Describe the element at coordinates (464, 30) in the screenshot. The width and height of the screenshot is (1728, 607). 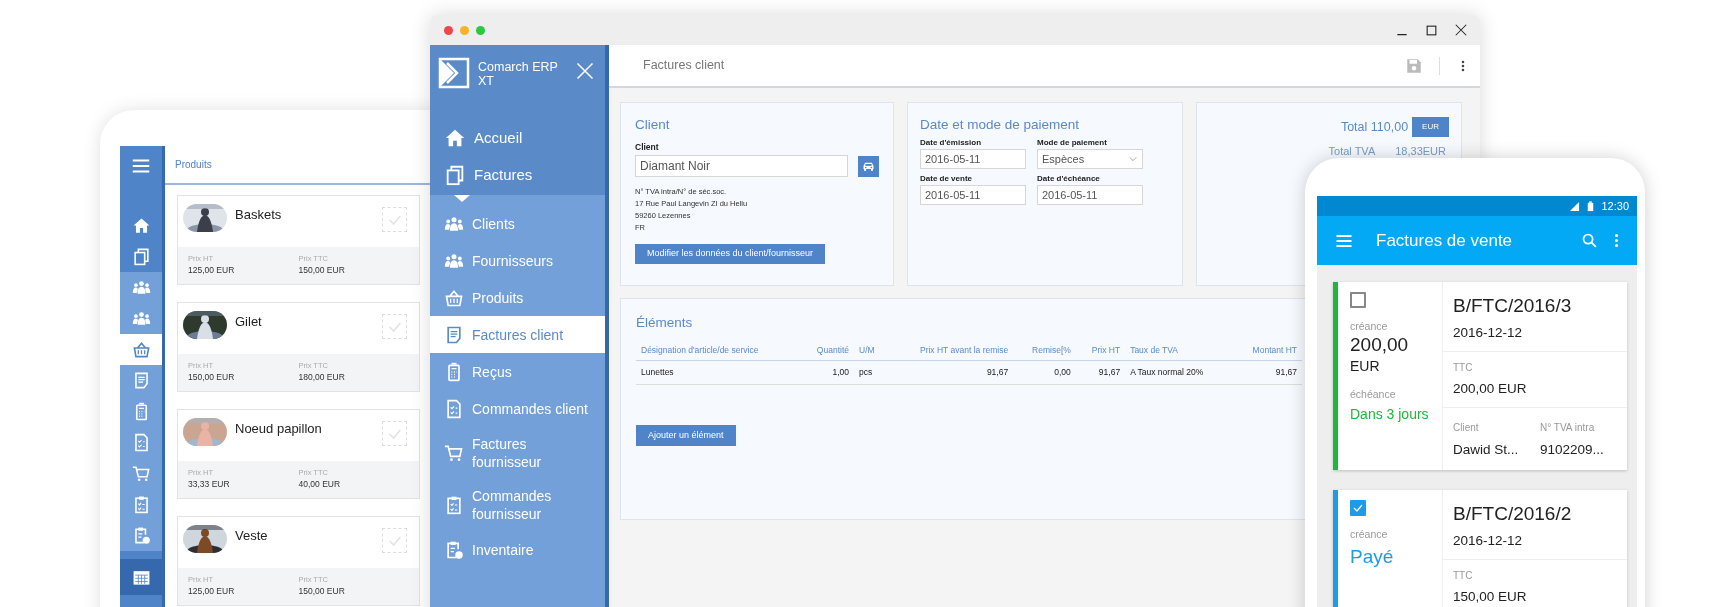
I see `window-minimize-dot` at that location.